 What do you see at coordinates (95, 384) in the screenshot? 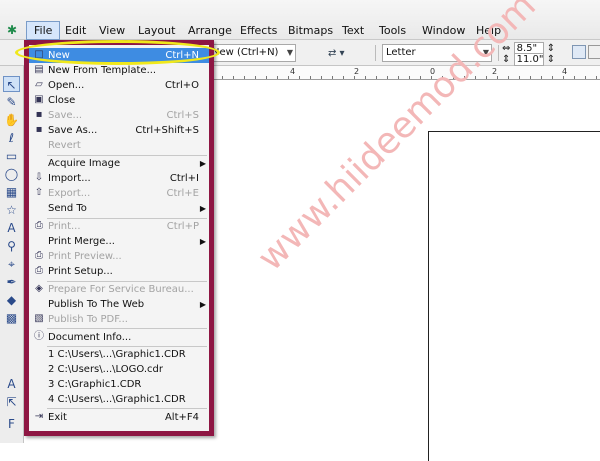
I see `menu-item-label: 3 C:\Graphic1.CDR` at bounding box center [95, 384].